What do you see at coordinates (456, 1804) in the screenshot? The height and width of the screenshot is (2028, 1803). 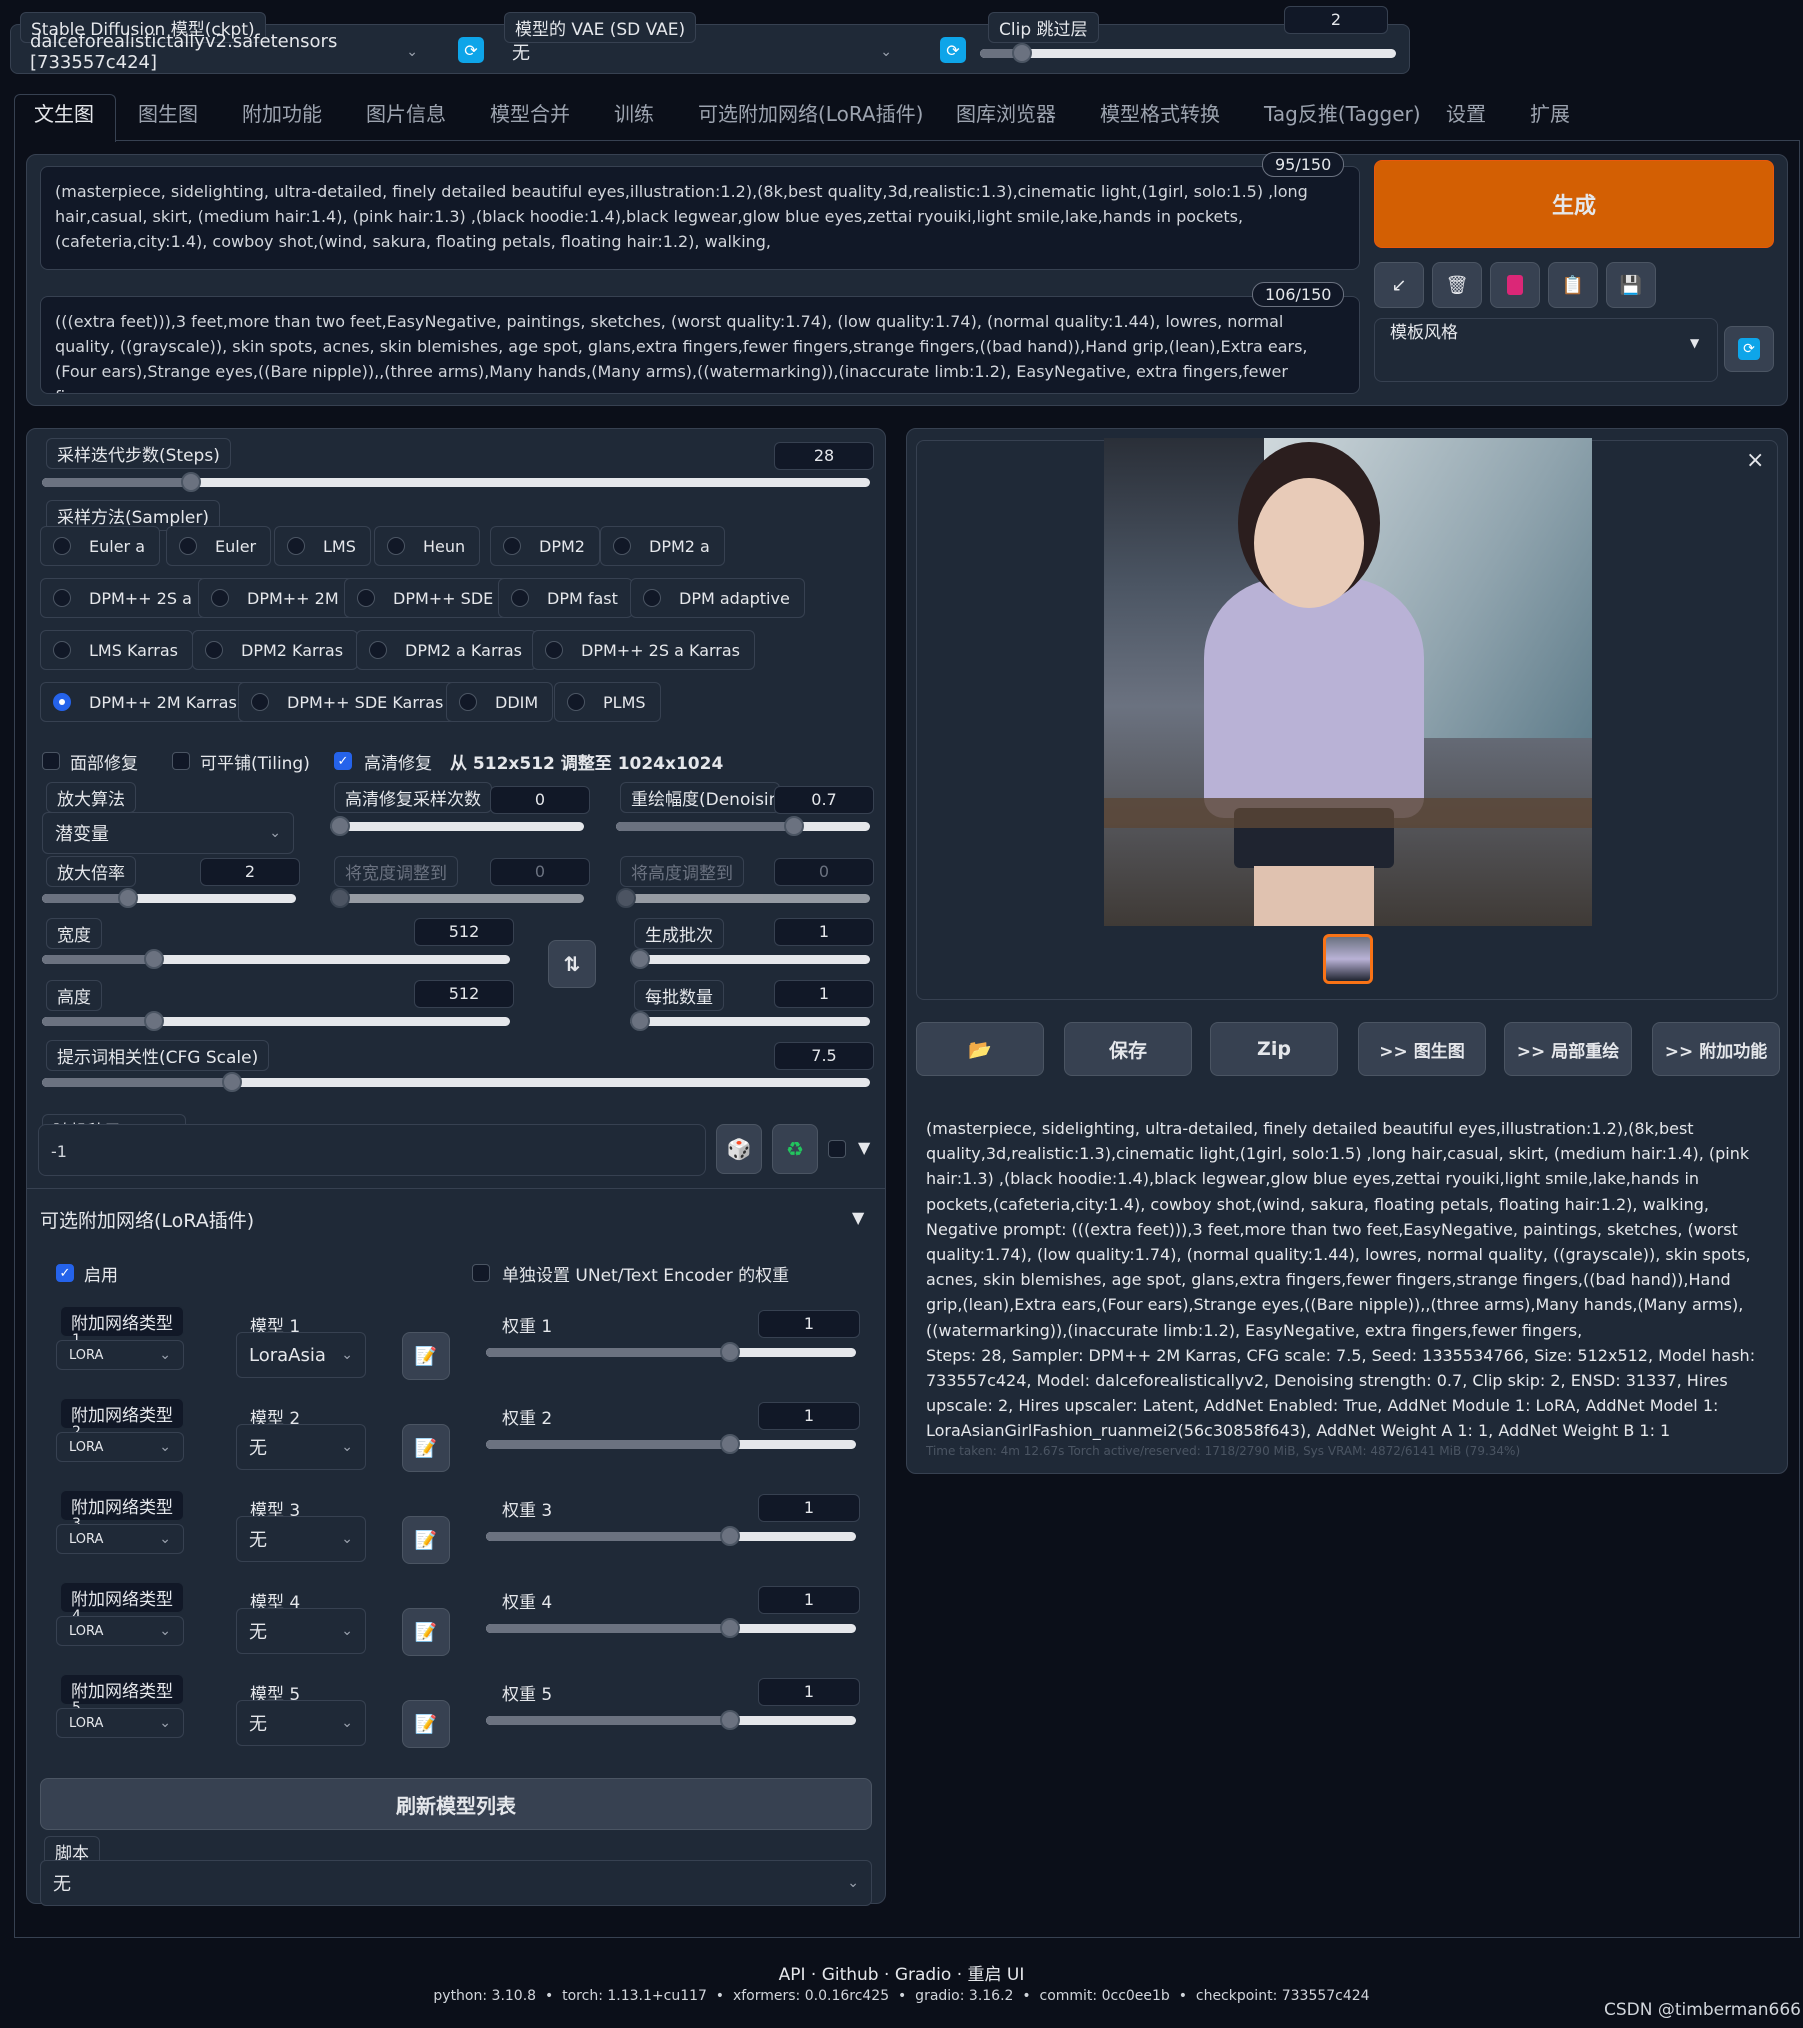 I see `refresh-model-list-button: 刷新模型列表` at bounding box center [456, 1804].